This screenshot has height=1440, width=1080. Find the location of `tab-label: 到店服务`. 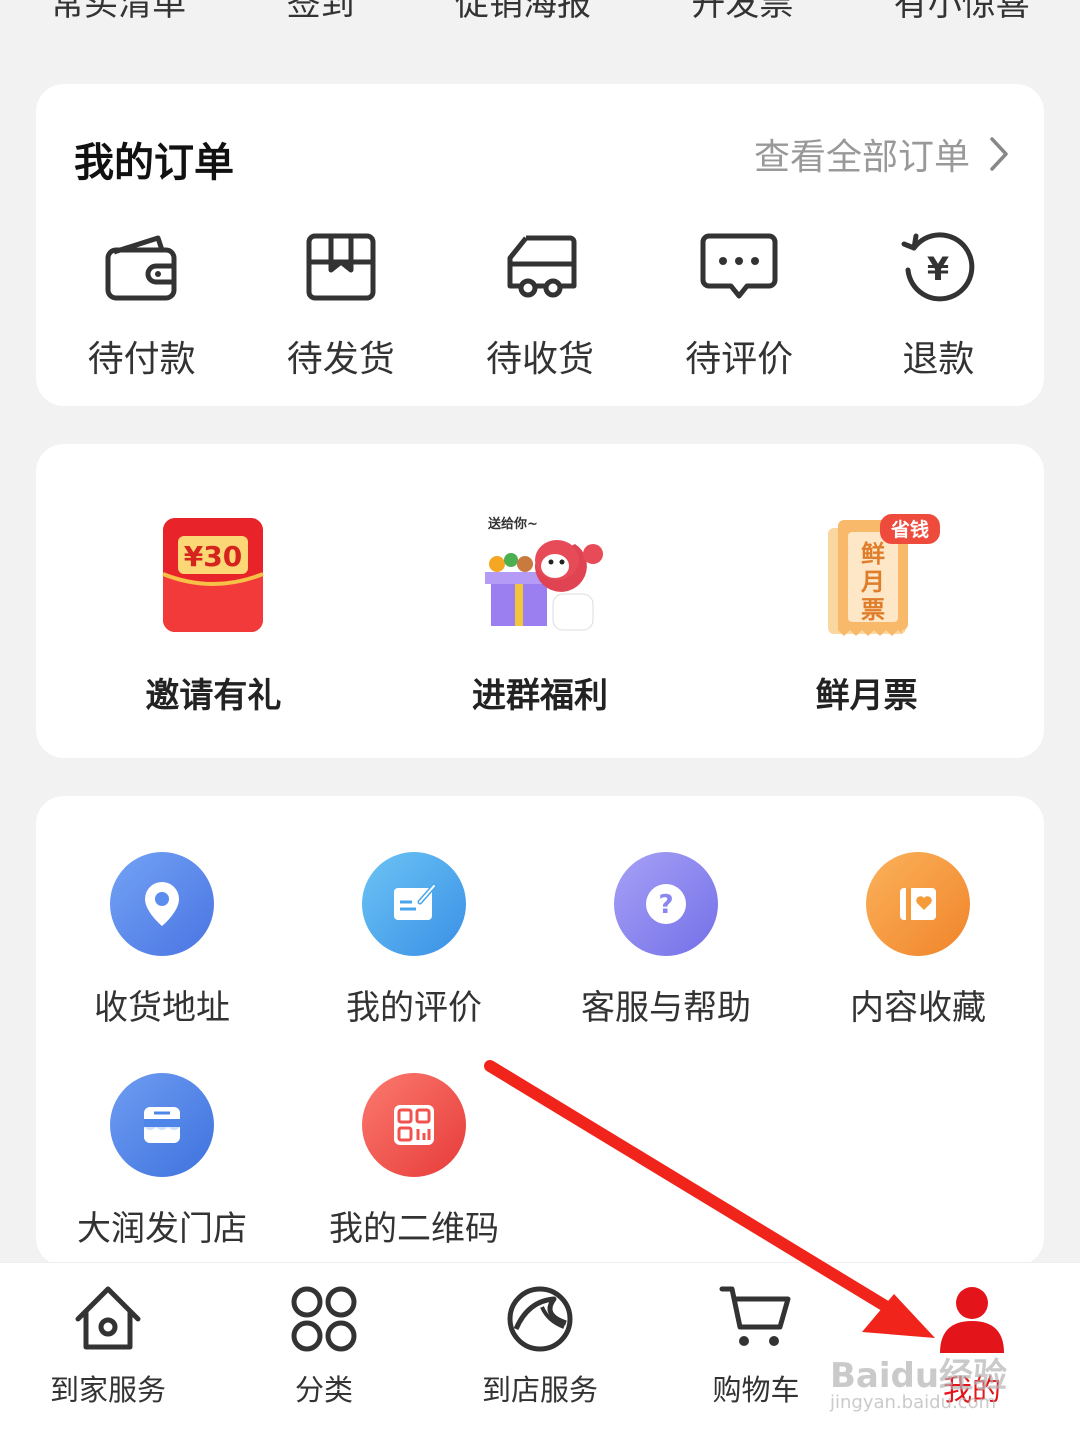

tab-label: 到店服务 is located at coordinates (539, 1390).